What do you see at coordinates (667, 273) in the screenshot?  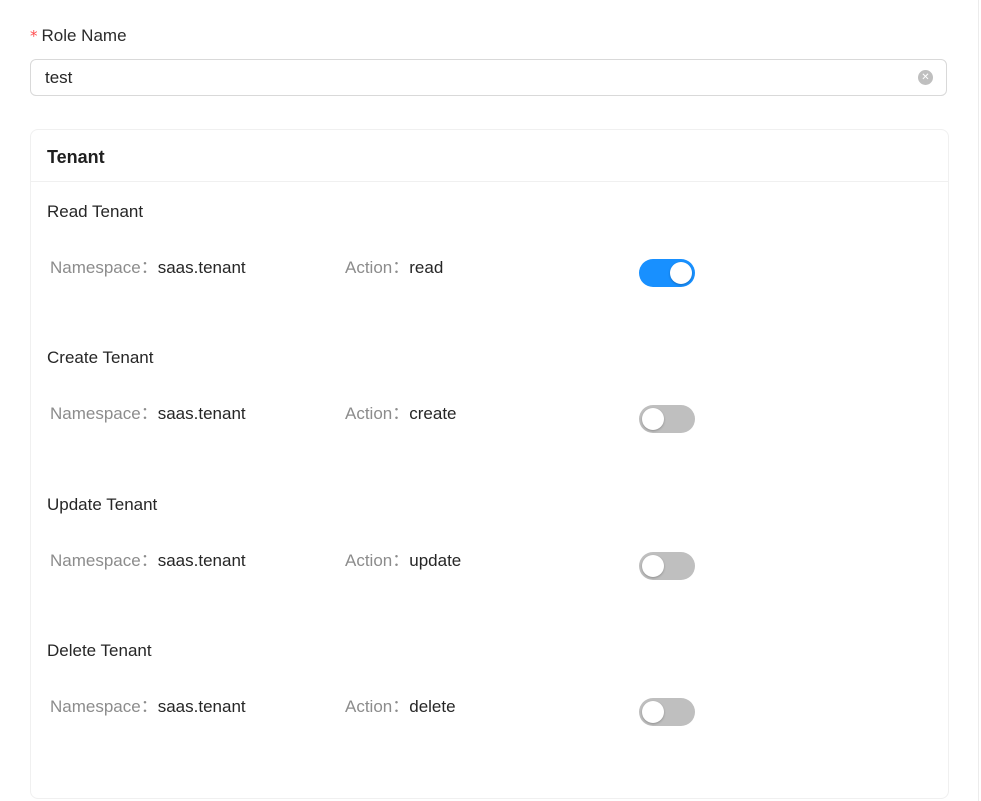 I see `permission-toggle-read-tenant` at bounding box center [667, 273].